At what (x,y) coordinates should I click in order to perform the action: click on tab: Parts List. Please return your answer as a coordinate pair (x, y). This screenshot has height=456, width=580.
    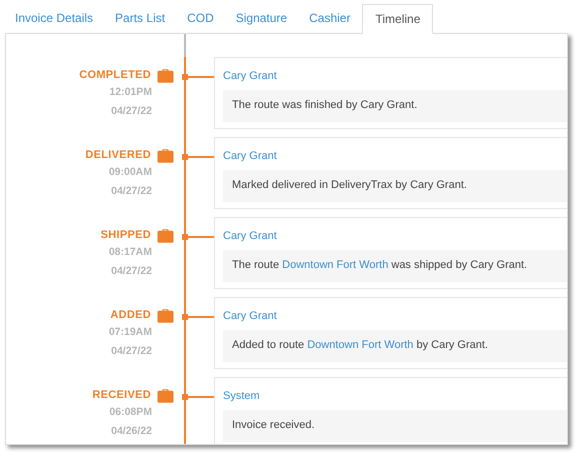
    Looking at the image, I should click on (140, 18).